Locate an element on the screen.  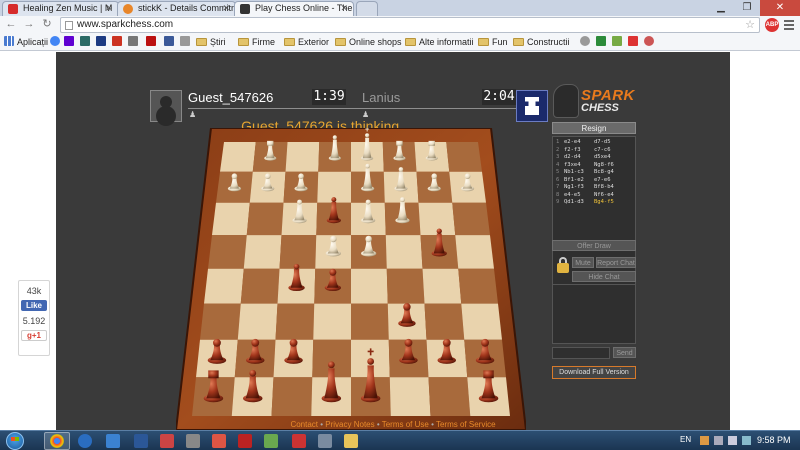
bookmark-star-icon: ☆ is located at coordinates (750, 25).